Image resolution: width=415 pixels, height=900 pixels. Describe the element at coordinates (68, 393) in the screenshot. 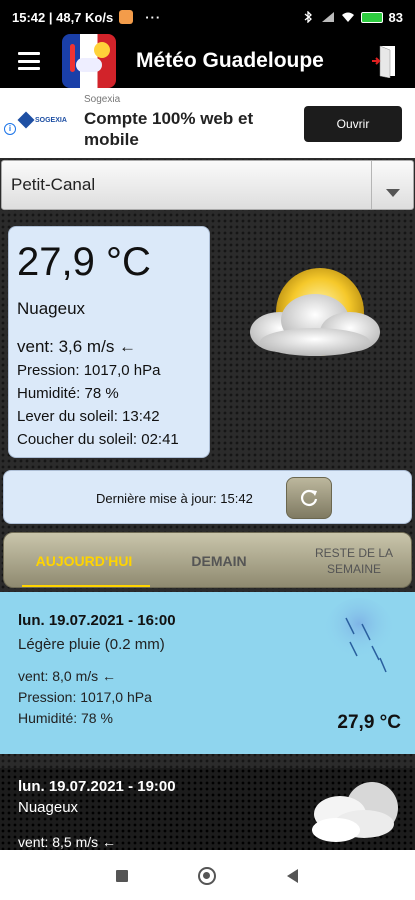

I see `current-humidity: Humidité: 78 %` at that location.